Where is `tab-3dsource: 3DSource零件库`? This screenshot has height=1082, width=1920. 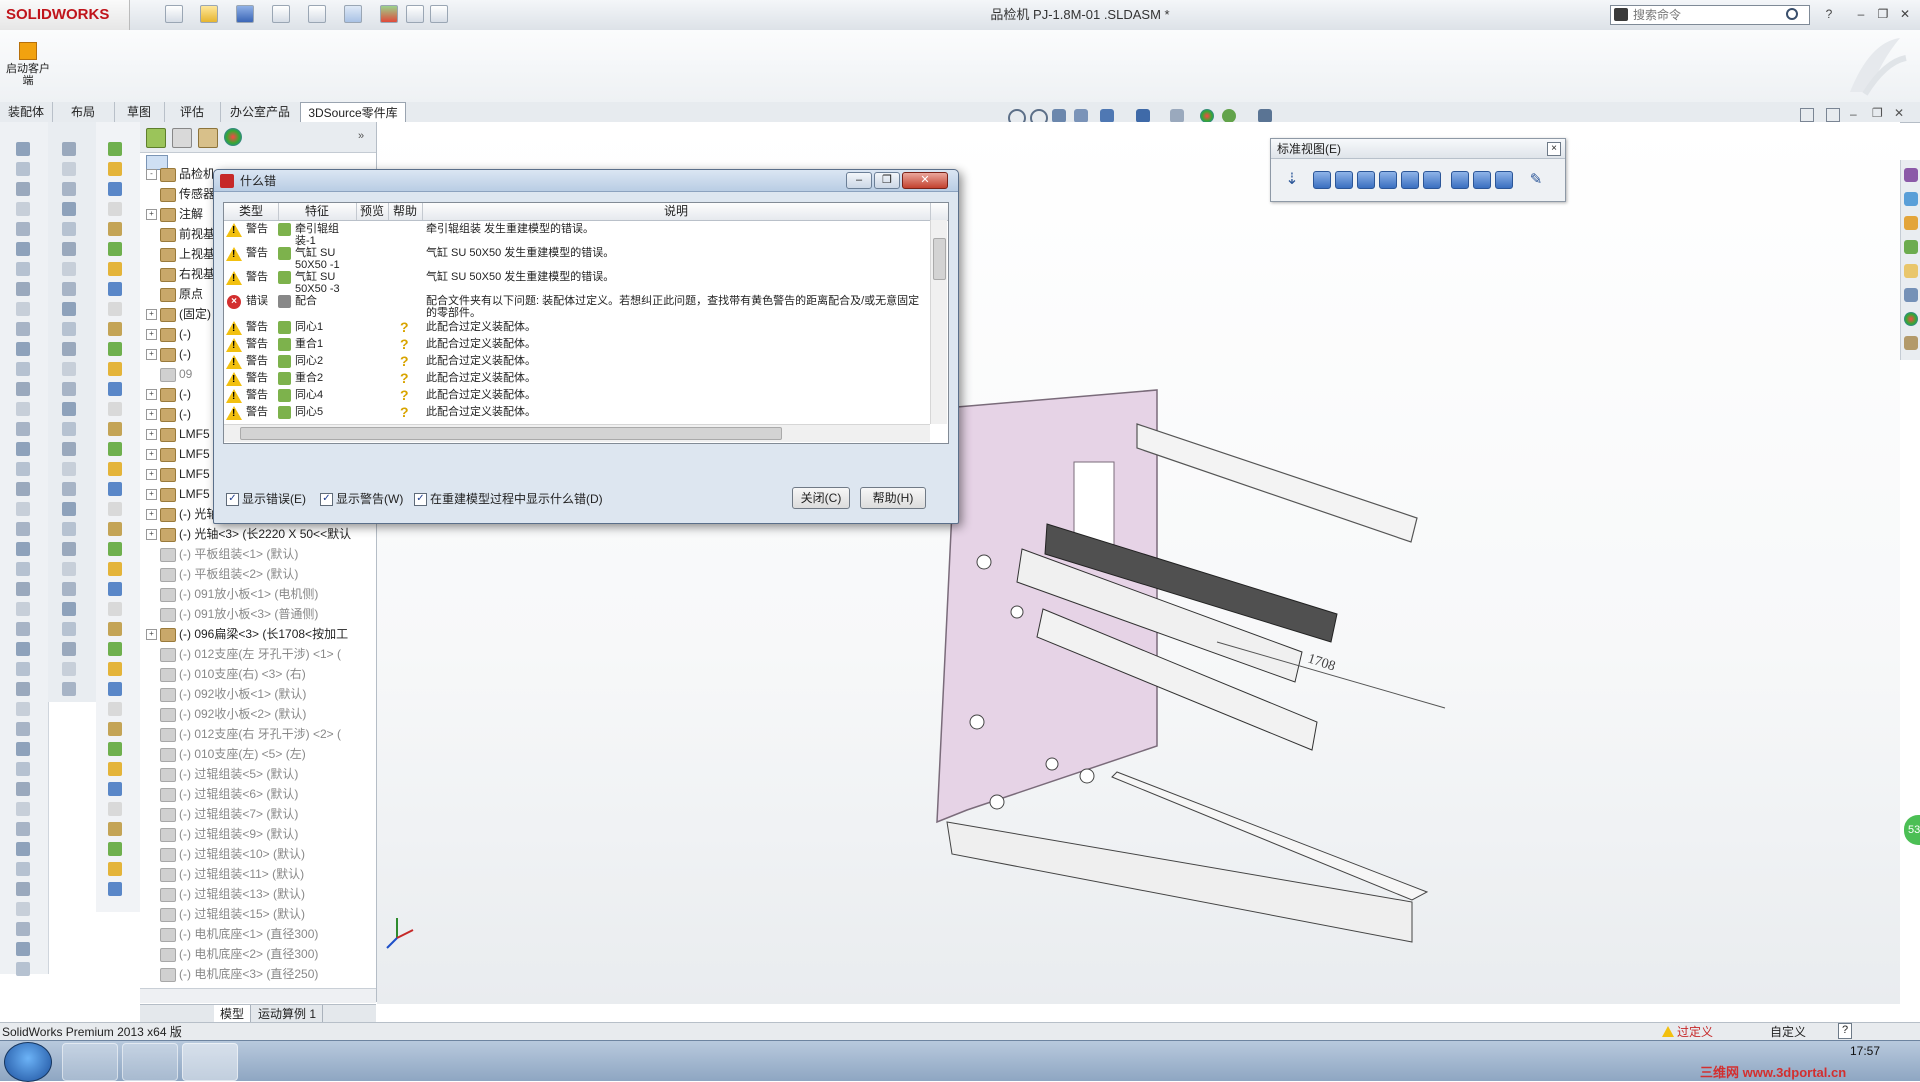
tab-3dsource: 3DSource零件库 is located at coordinates (353, 112).